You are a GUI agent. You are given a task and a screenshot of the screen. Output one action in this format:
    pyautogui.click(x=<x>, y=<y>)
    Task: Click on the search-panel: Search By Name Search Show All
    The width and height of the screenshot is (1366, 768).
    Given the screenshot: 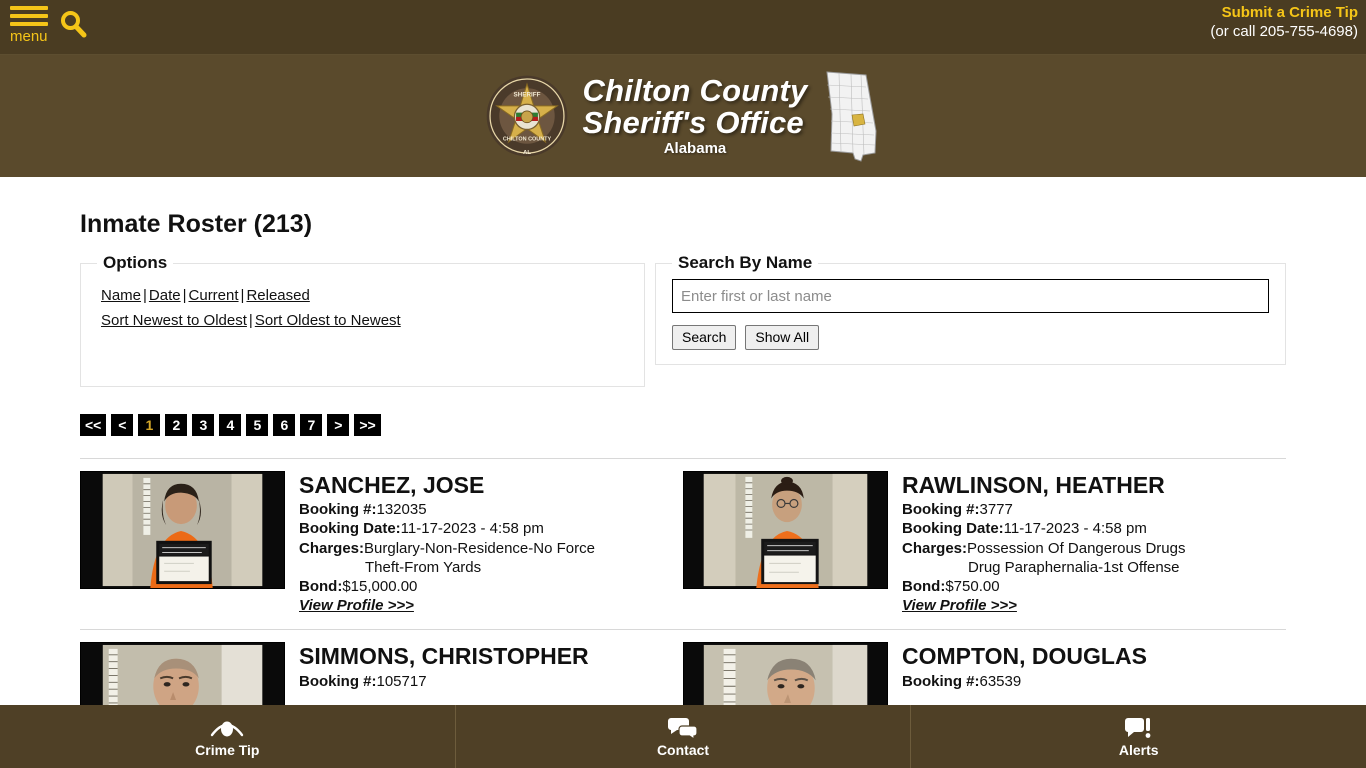 What is the action you would take?
    pyautogui.click(x=970, y=309)
    